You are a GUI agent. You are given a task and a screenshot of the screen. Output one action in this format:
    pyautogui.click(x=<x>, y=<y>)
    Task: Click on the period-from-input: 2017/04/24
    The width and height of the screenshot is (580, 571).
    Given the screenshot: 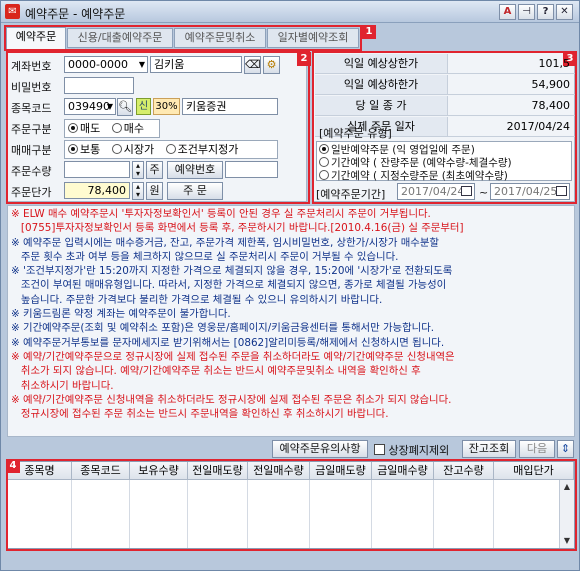 What is the action you would take?
    pyautogui.click(x=436, y=191)
    